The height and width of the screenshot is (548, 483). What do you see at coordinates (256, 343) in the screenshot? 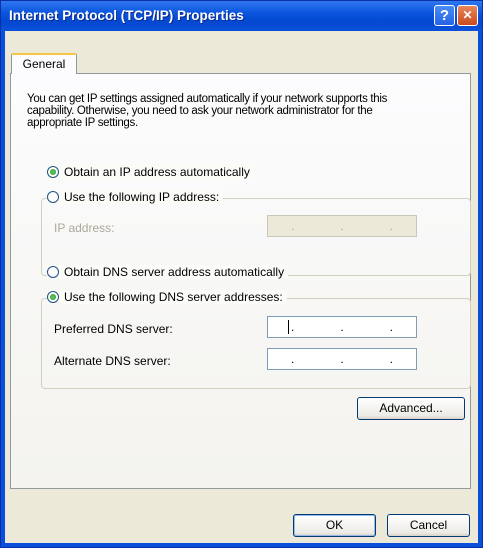
I see `dns-server-group` at bounding box center [256, 343].